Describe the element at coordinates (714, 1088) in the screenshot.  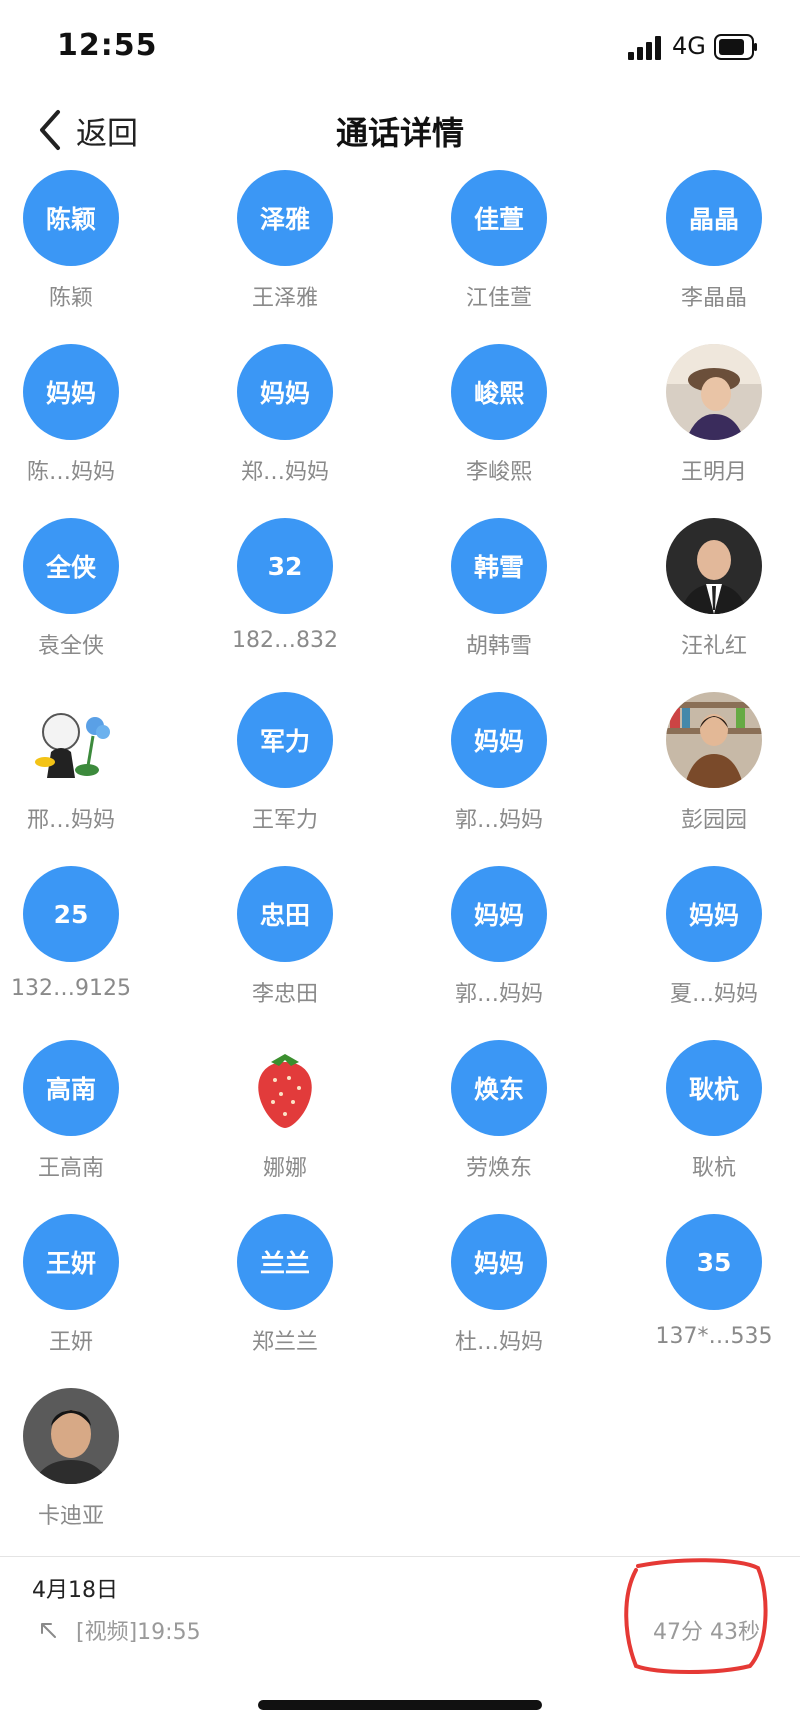
I see `avatar: 耿杭` at that location.